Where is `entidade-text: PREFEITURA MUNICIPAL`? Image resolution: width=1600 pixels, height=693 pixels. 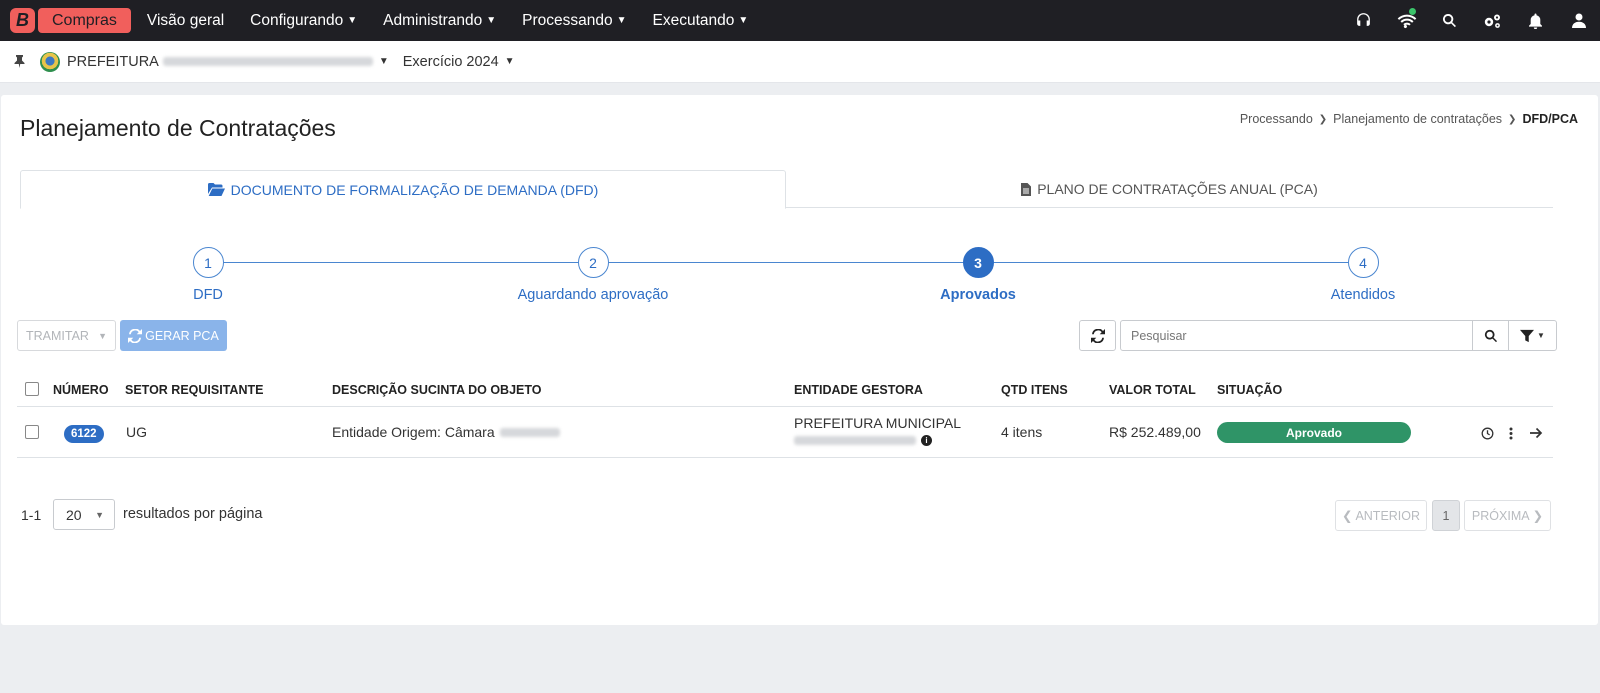
entidade-text: PREFEITURA MUNICIPAL is located at coordinates (877, 423).